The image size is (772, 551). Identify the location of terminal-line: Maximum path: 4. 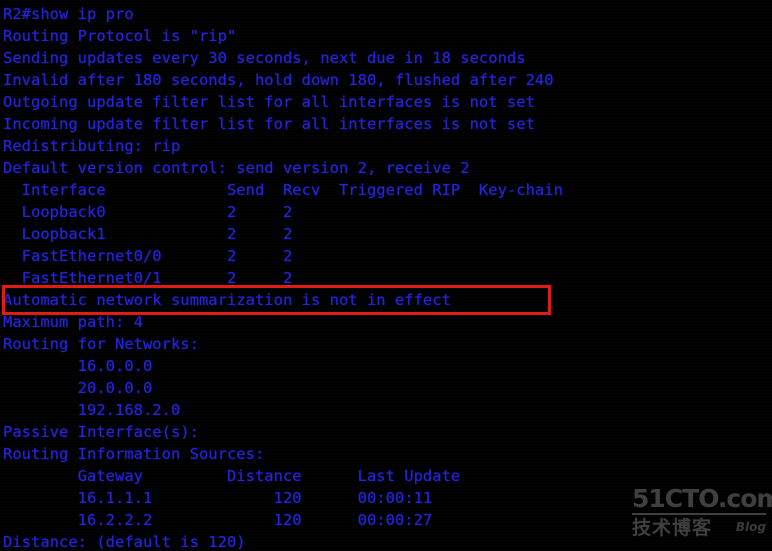
(73, 322).